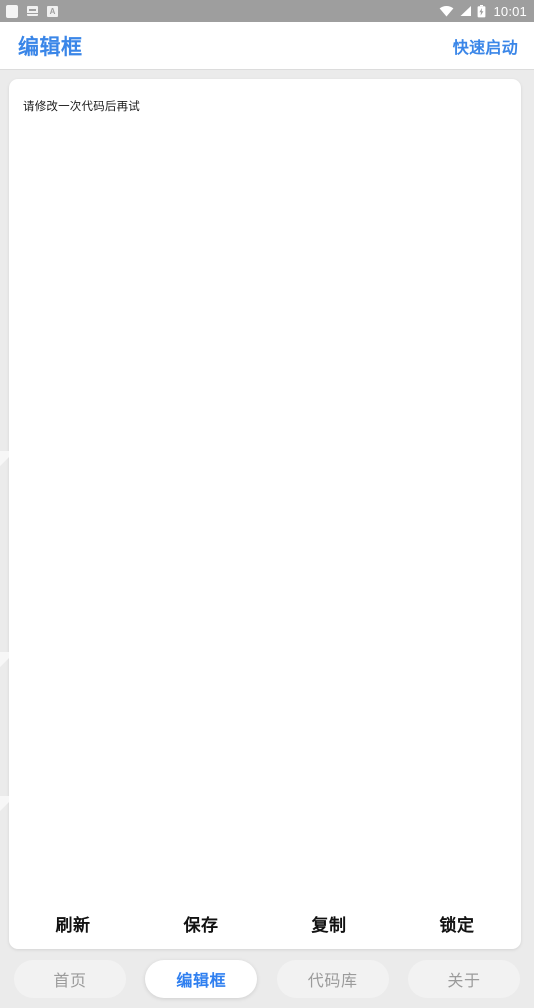 The height and width of the screenshot is (1008, 534). Describe the element at coordinates (485, 46) in the screenshot. I see `quick-launch-button: 快速启动` at that location.